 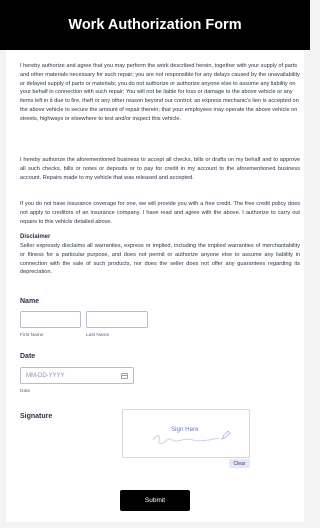 What do you see at coordinates (35, 237) in the screenshot?
I see `disclaimer-title: Disclaimer` at bounding box center [35, 237].